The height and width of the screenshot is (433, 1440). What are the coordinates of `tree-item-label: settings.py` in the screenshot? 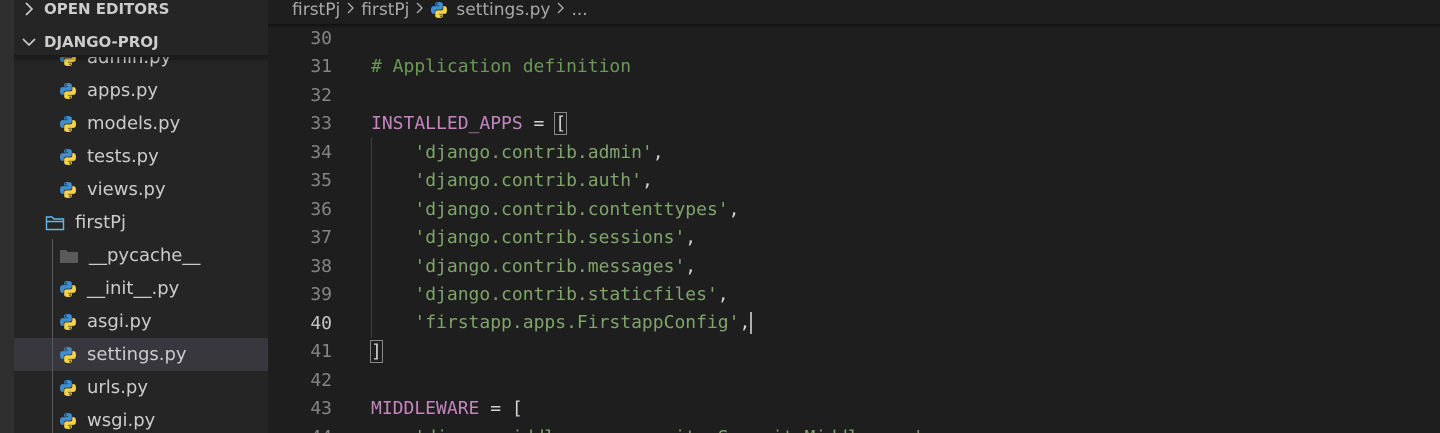 It's located at (137, 354).